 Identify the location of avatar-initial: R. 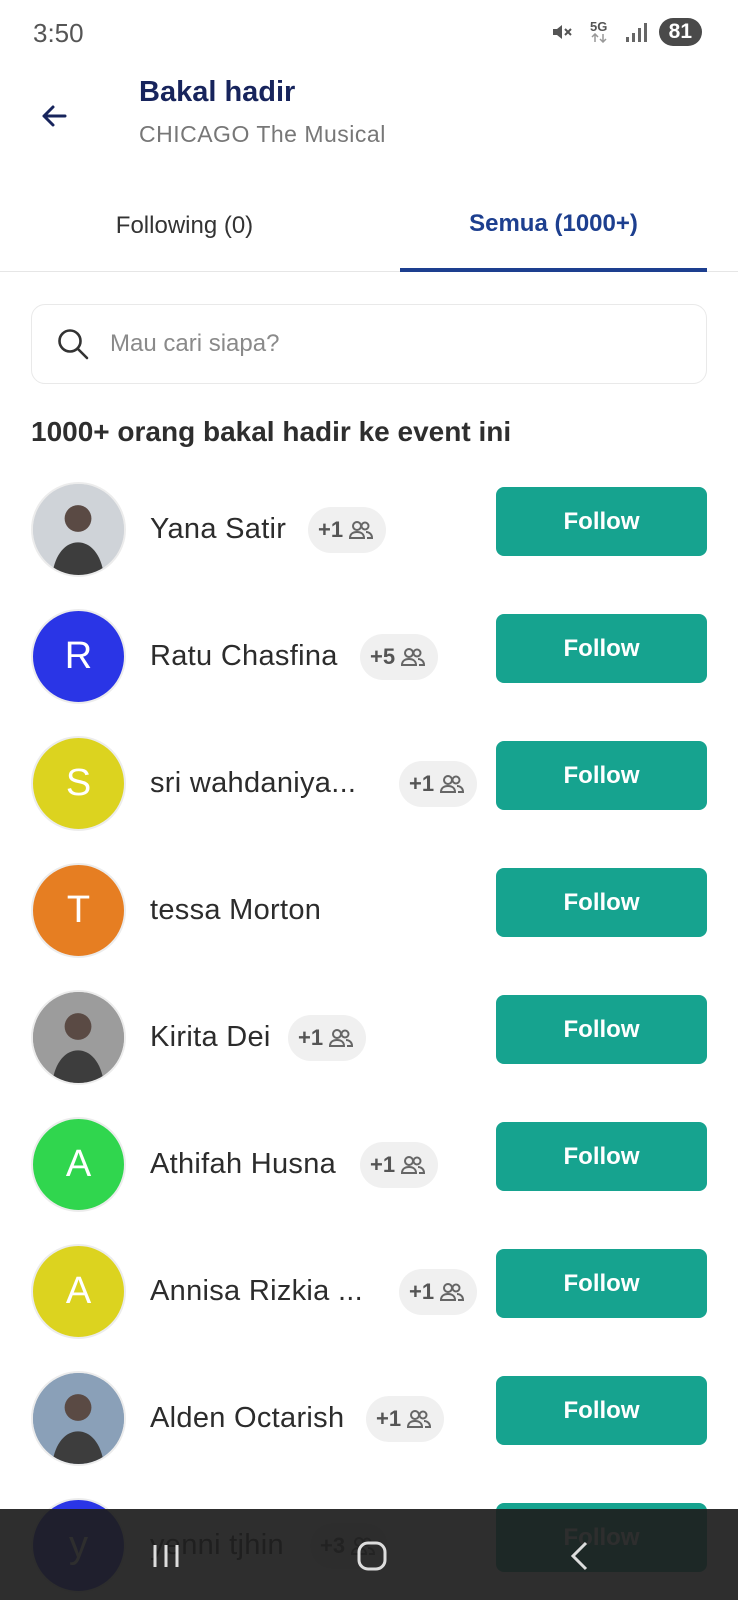
(78, 656).